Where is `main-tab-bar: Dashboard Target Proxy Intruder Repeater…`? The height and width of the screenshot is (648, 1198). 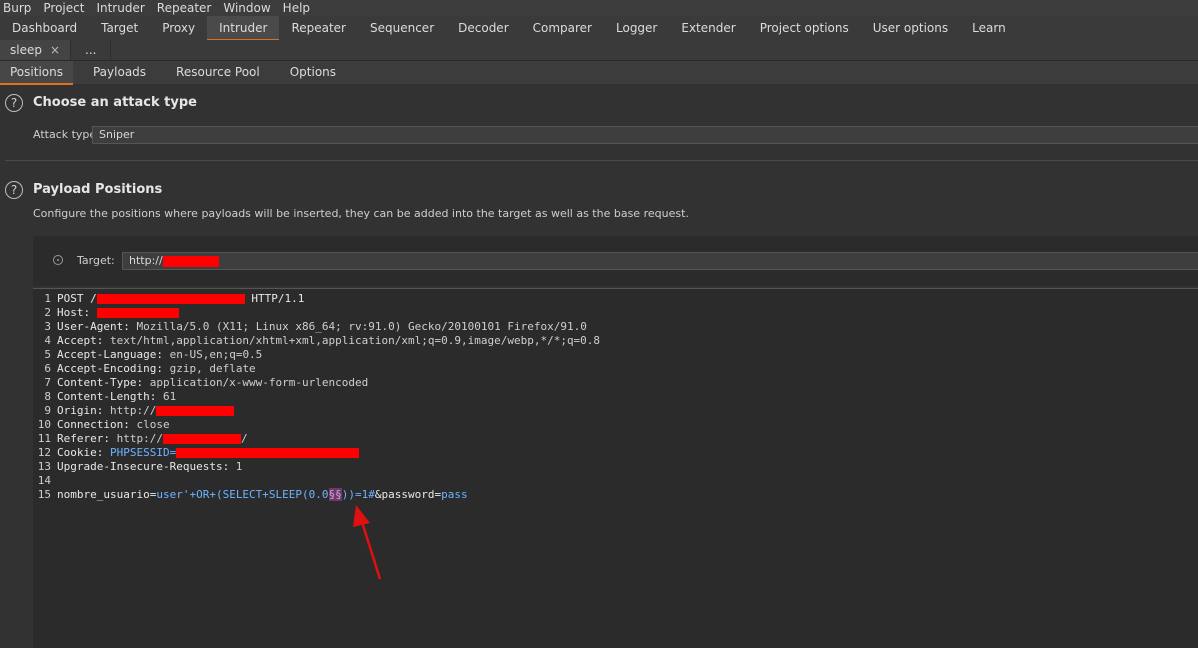 main-tab-bar: Dashboard Target Proxy Intruder Repeater… is located at coordinates (599, 28).